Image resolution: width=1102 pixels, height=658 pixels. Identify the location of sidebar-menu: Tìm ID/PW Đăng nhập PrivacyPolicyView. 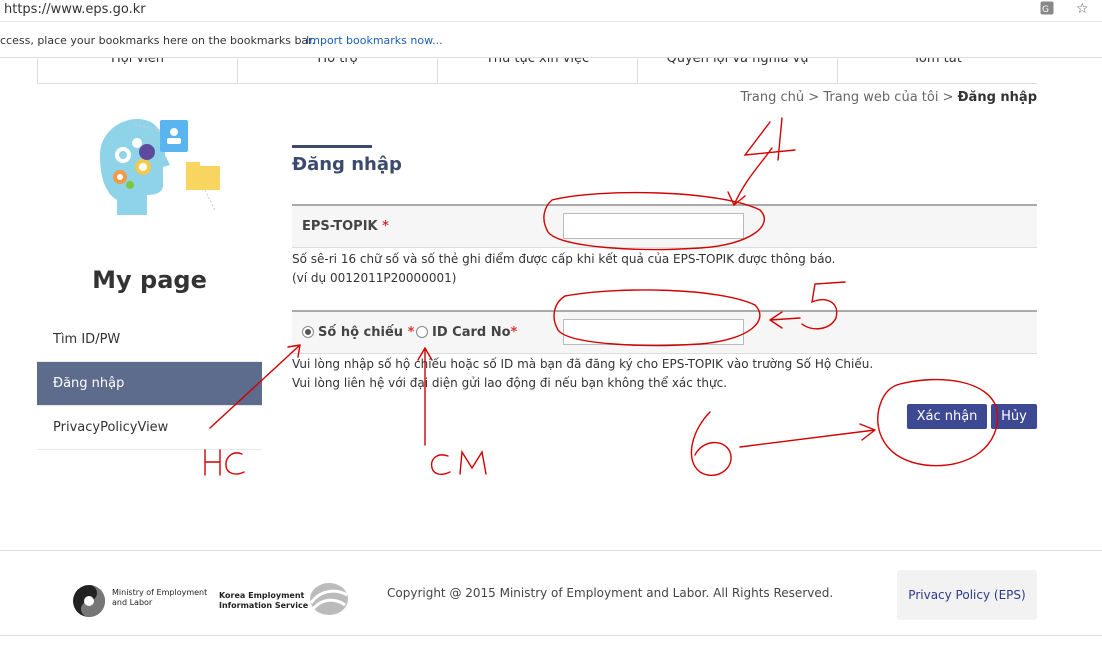
(149, 384).